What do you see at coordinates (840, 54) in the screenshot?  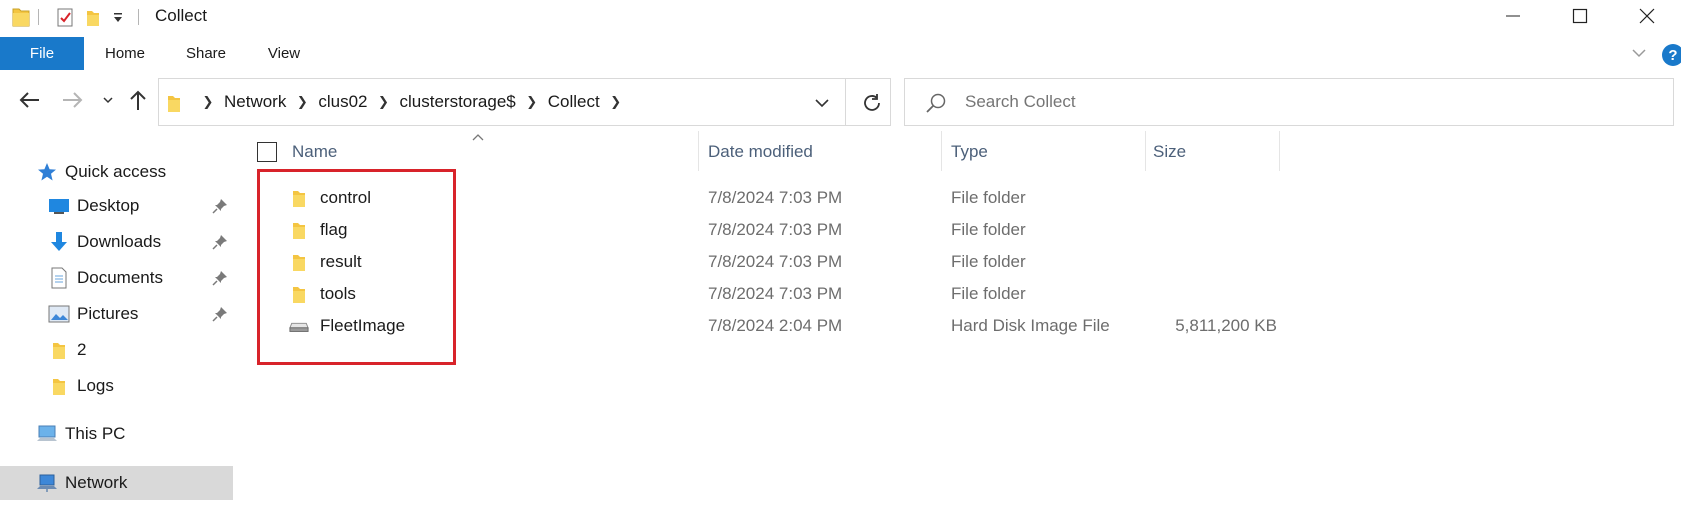 I see `ribbon-tabs: File Home Share View` at bounding box center [840, 54].